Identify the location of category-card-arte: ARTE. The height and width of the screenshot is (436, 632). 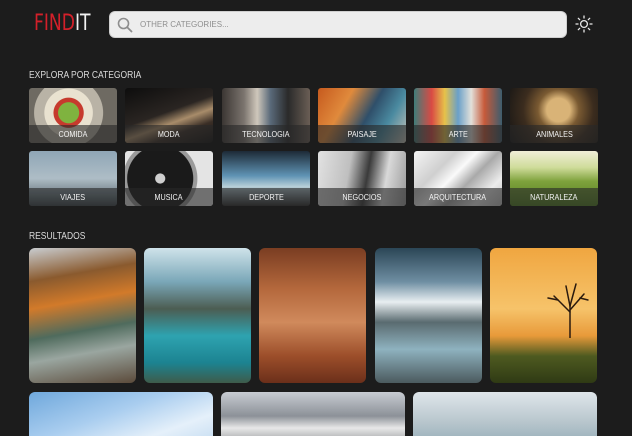
(458, 115).